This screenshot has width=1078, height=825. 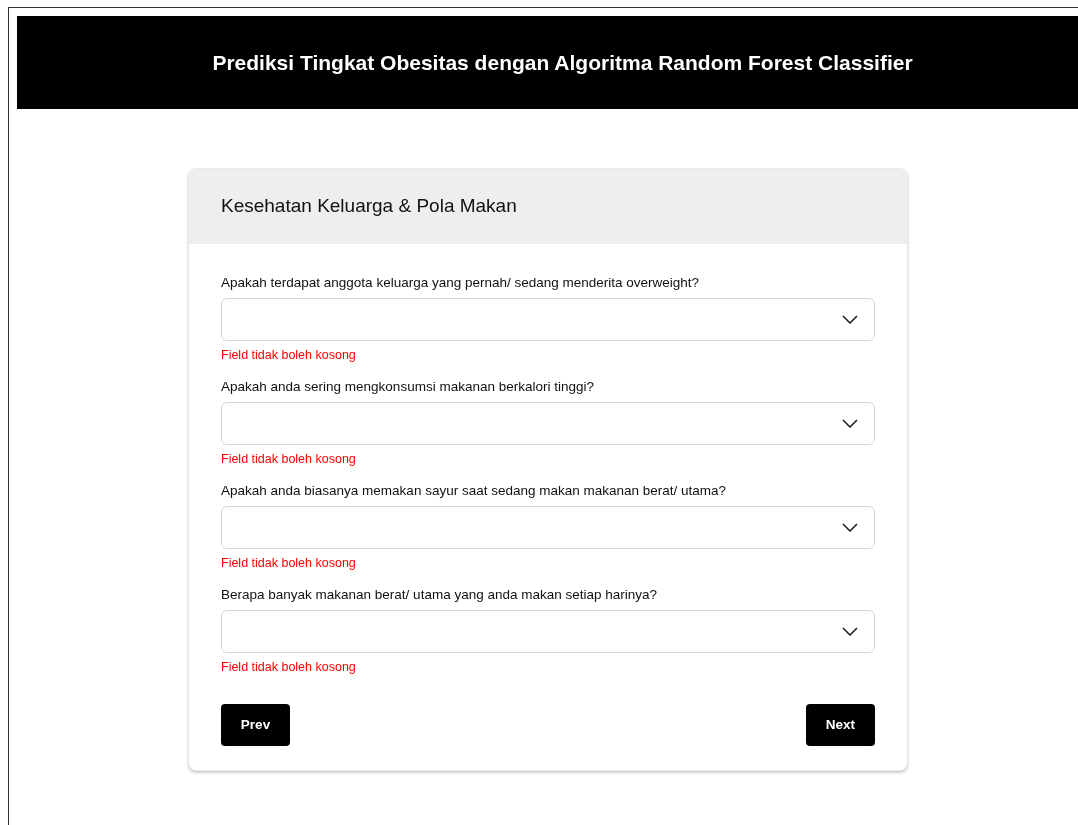 I want to click on page-title: Prediksi Tingkat Obesitas dengan Algoritma Random Forest Classifier, so click(x=562, y=62).